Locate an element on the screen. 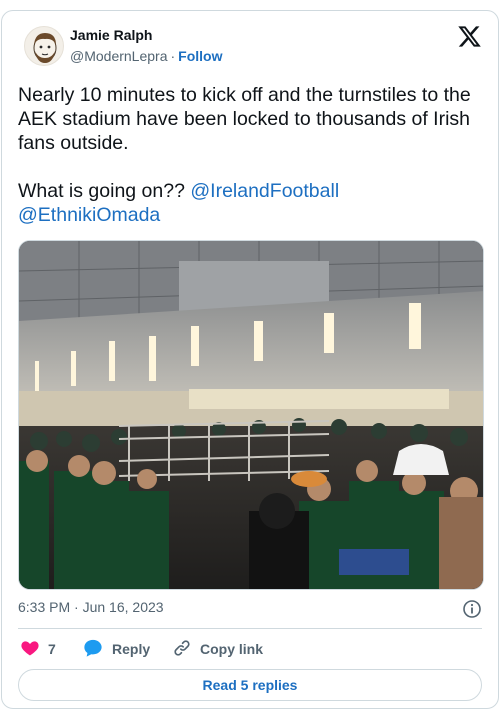 Image resolution: width=500 pixels, height=711 pixels. author-handle-row: @ModernLepra · Follow is located at coordinates (146, 56).